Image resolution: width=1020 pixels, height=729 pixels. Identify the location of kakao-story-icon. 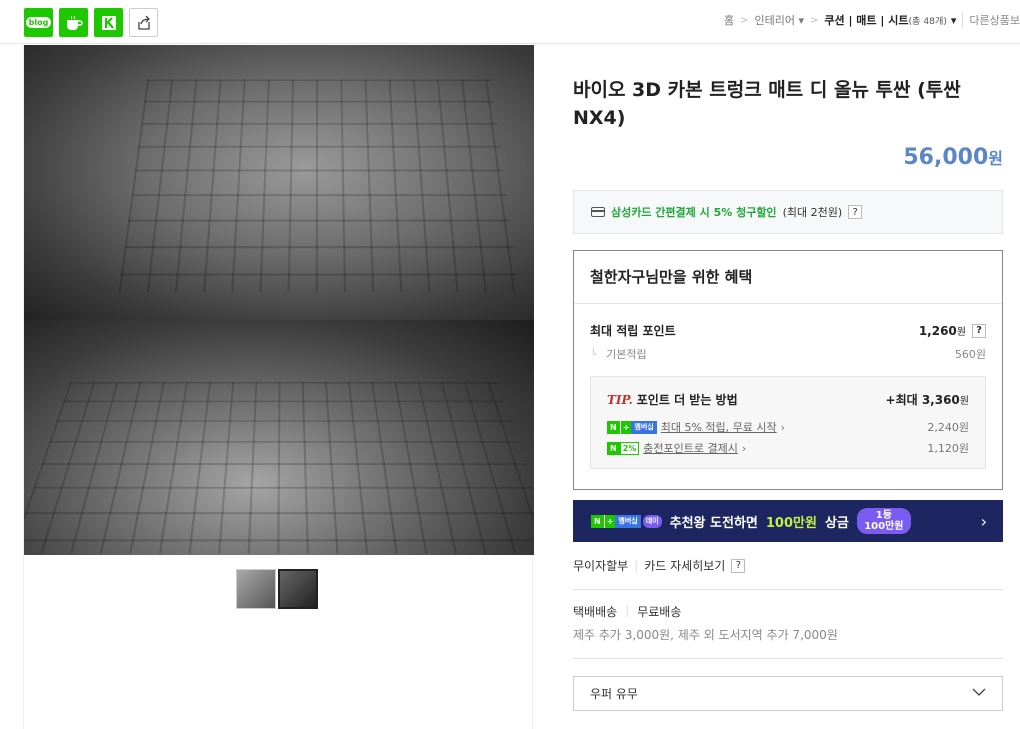
(108, 22).